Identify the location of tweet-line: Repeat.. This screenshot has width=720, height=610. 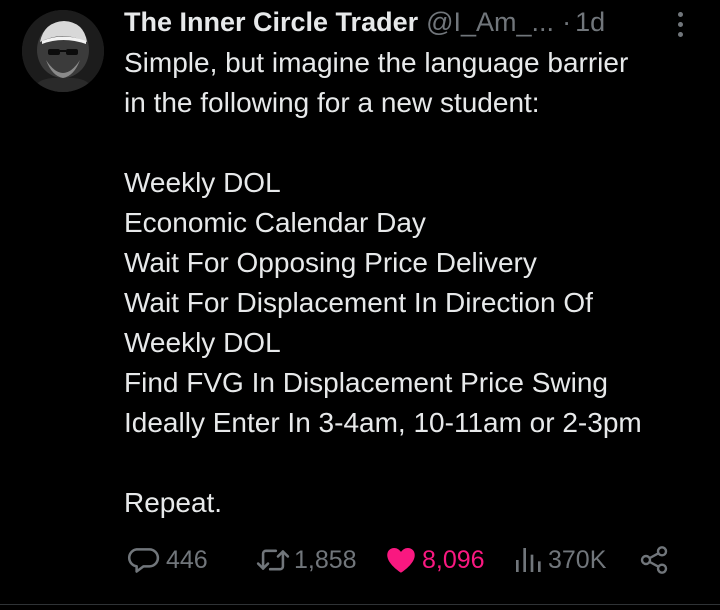
(173, 502).